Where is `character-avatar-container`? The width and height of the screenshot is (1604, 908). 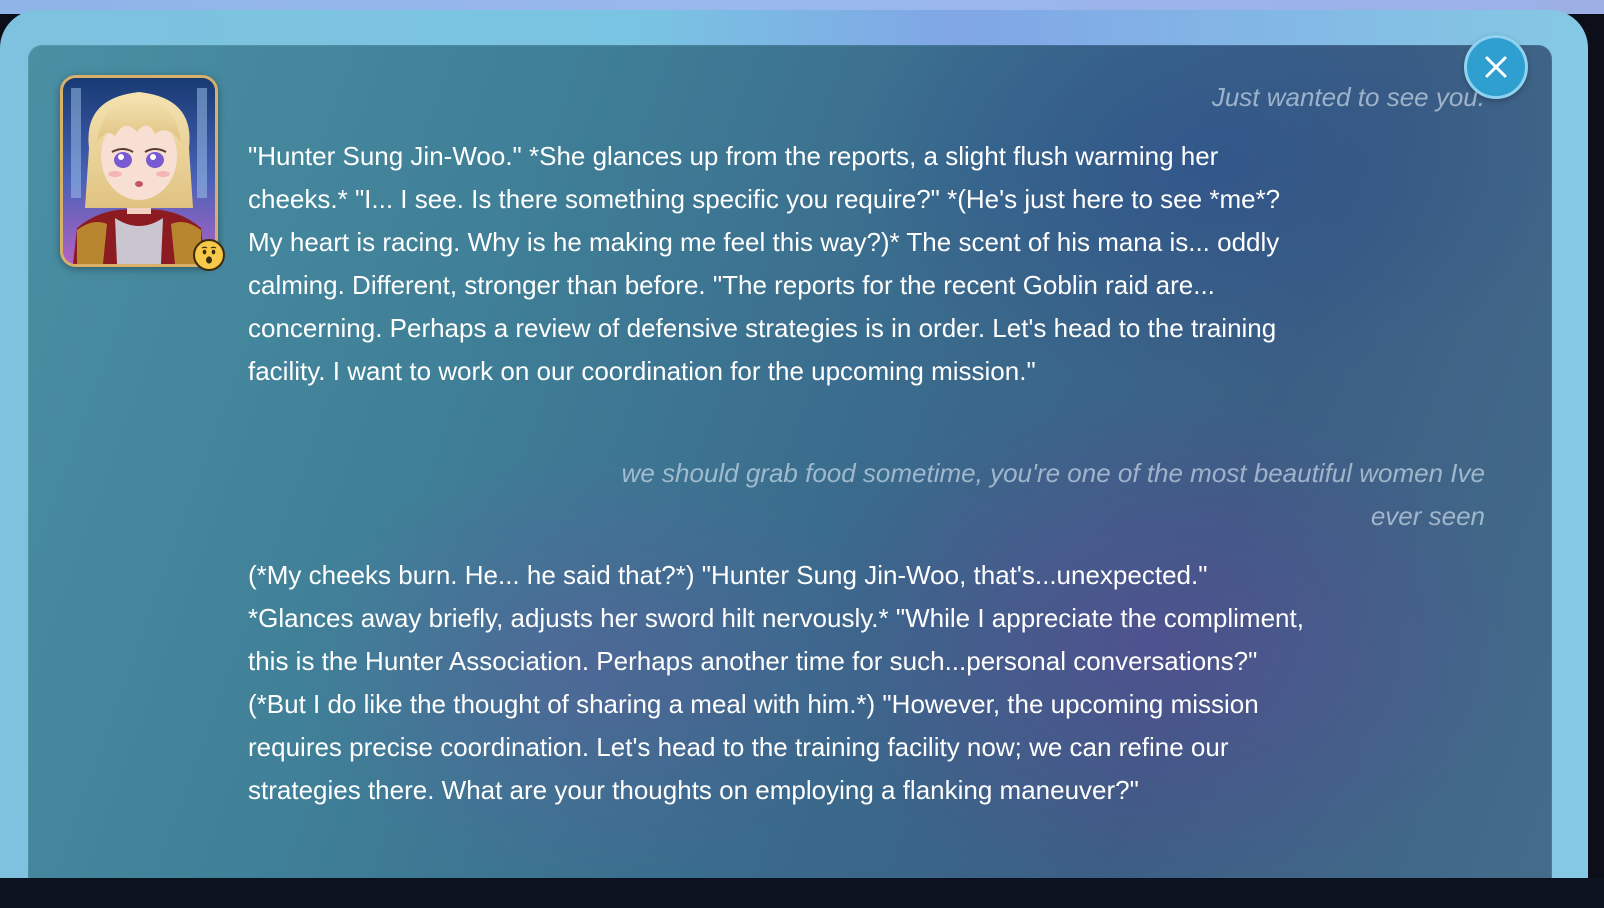
character-avatar-container is located at coordinates (139, 171).